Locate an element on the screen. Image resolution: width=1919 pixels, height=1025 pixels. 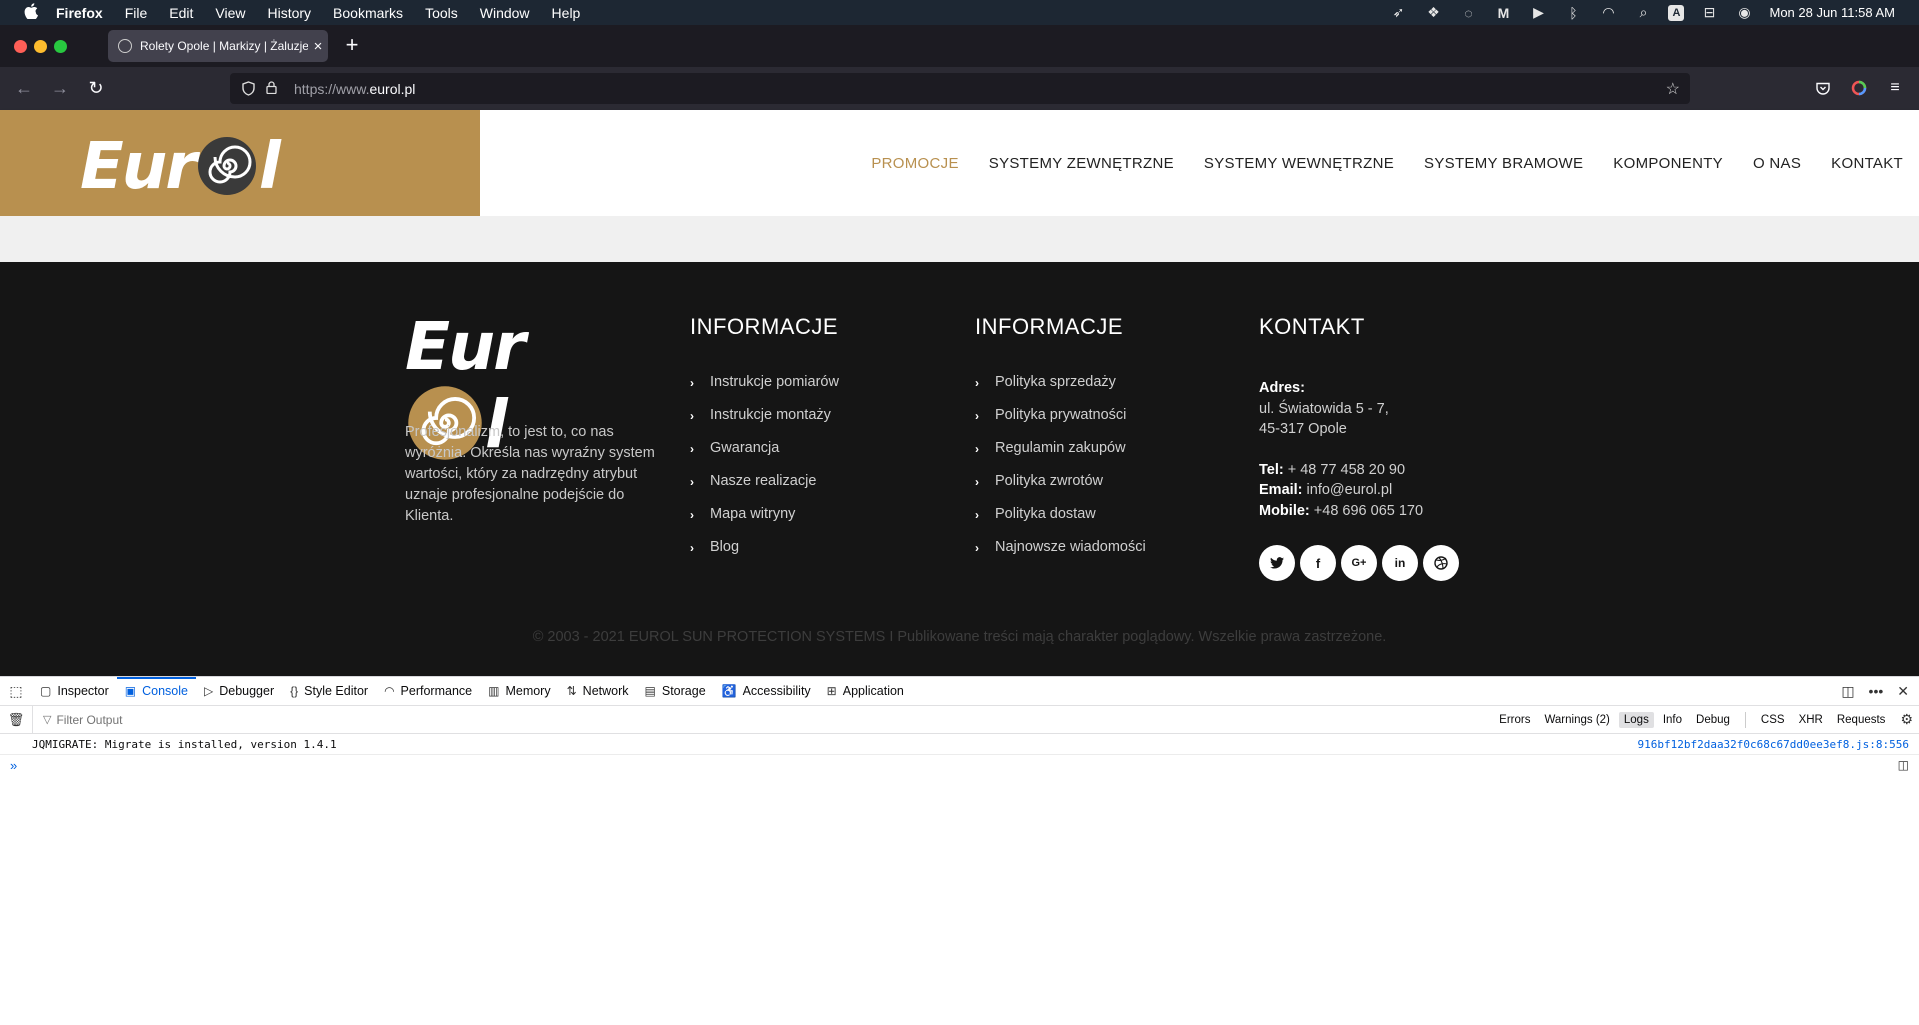
google-plus-icon: G+ is located at coordinates (1359, 563).